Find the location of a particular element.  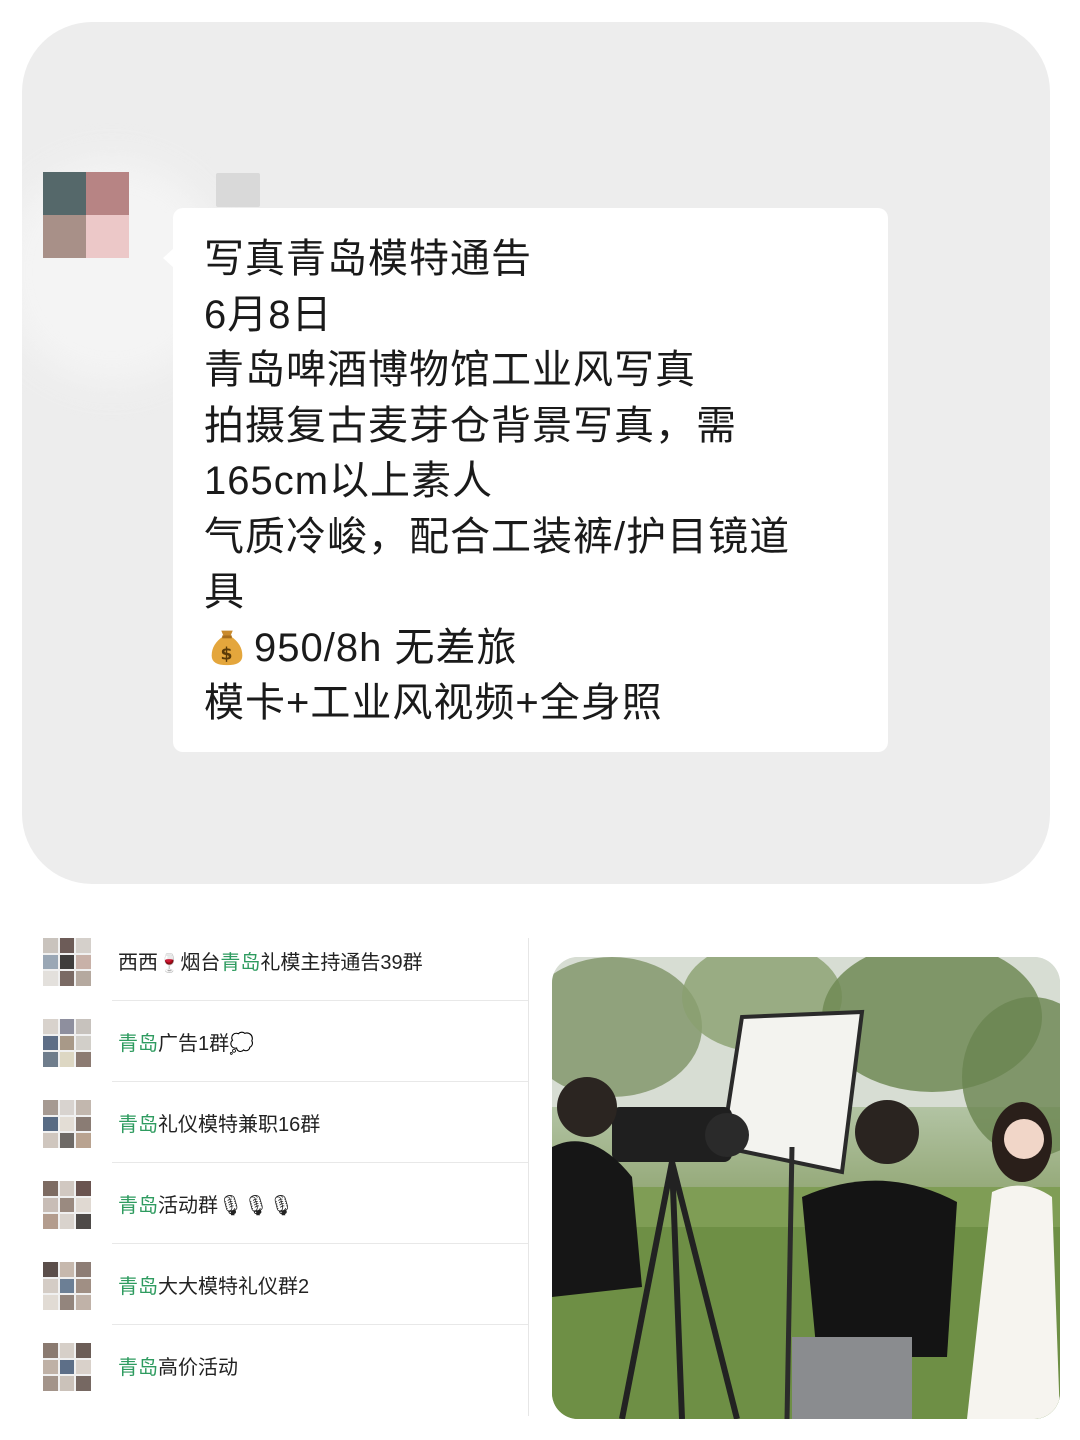

wine-glass-icon: 🍷 is located at coordinates (169, 963).